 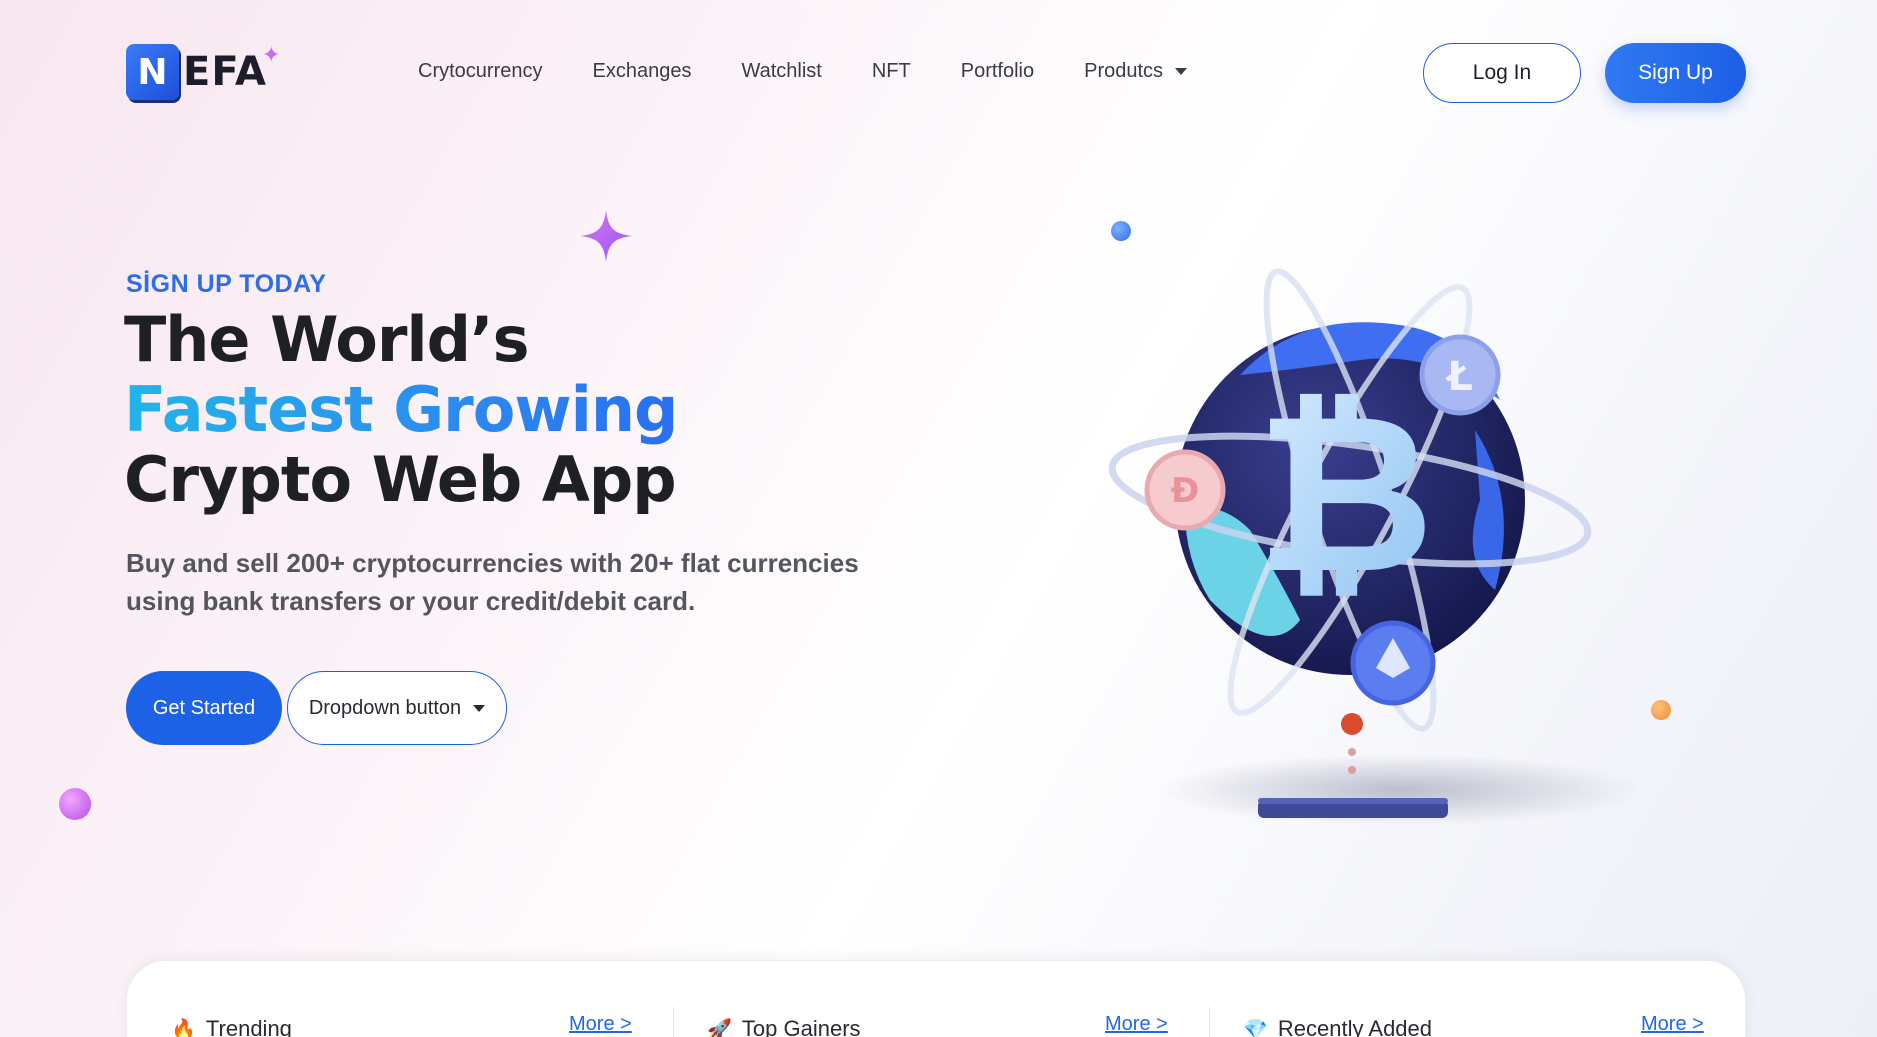 I want to click on top-gainers-header: 🚀 Top Gainers, so click(x=784, y=1023).